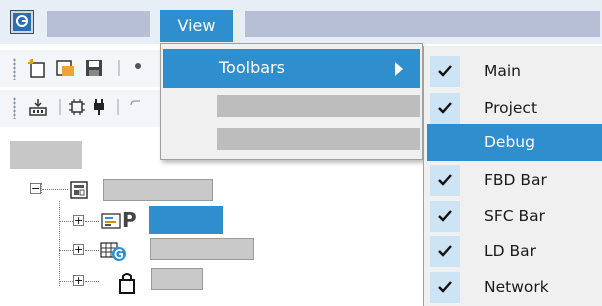 This screenshot has width=602, height=306. I want to click on menu-item-toolbars-label: Toolbars, so click(252, 67).